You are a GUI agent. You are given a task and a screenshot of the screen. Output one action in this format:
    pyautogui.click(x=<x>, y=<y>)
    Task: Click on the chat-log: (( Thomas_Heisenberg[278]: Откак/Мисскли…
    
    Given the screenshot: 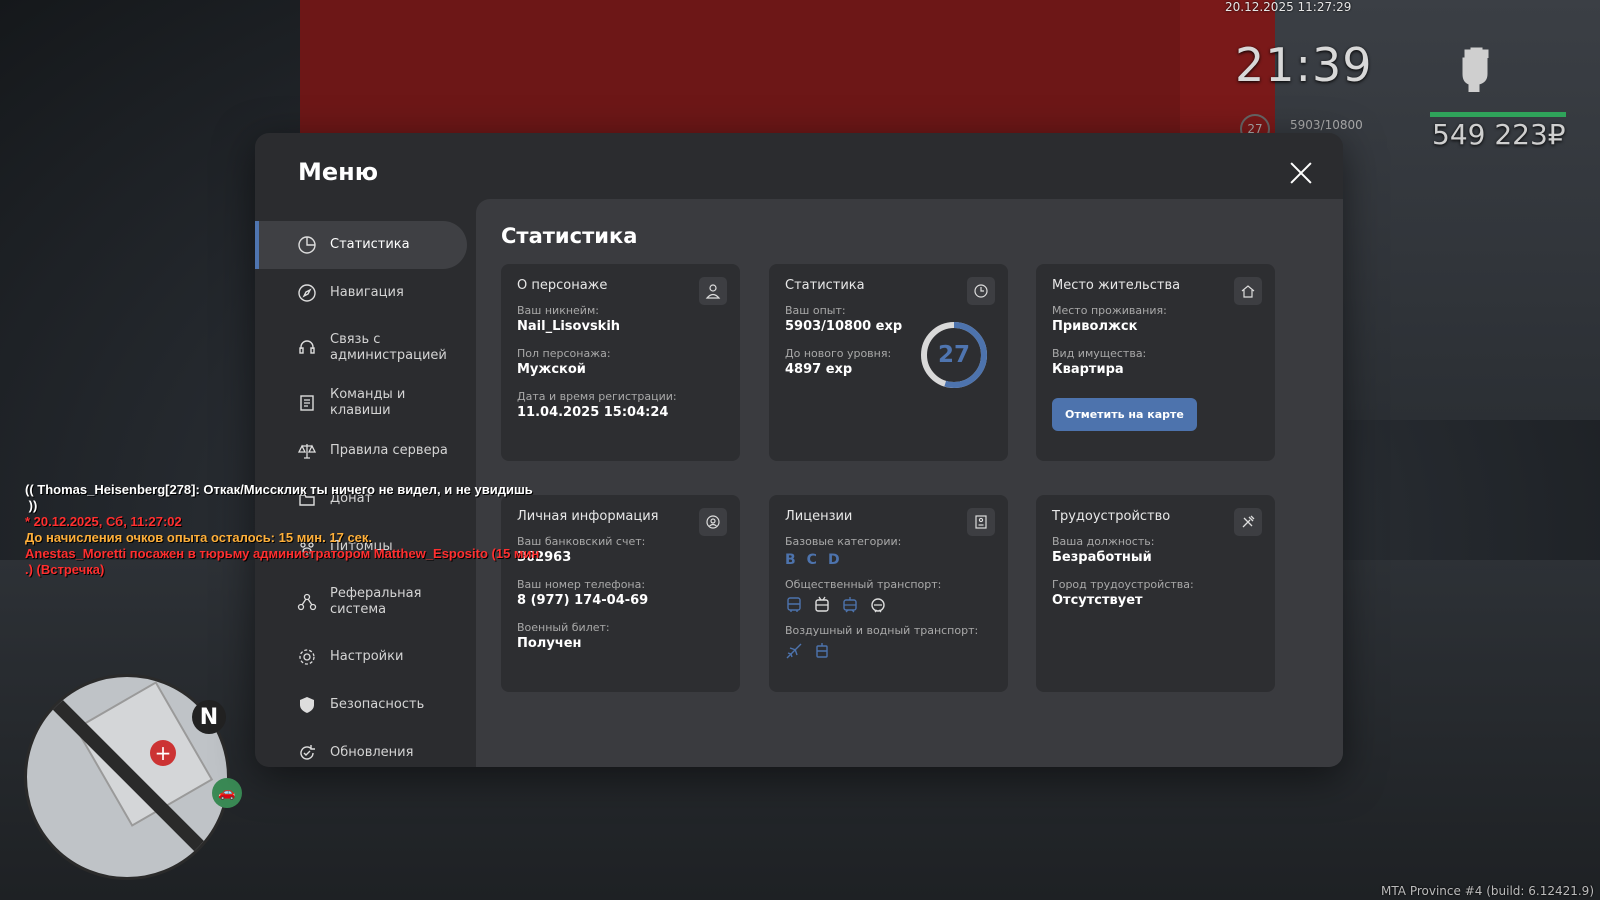 What is the action you would take?
    pyautogui.click(x=282, y=530)
    